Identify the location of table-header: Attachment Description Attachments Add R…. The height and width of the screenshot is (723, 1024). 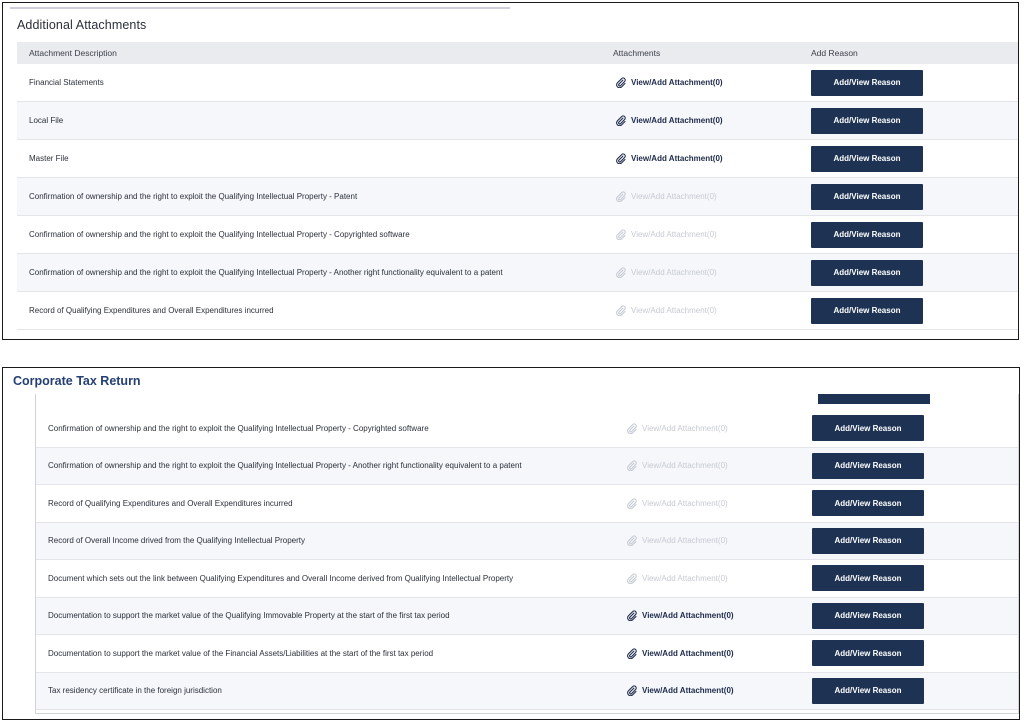
(517, 53).